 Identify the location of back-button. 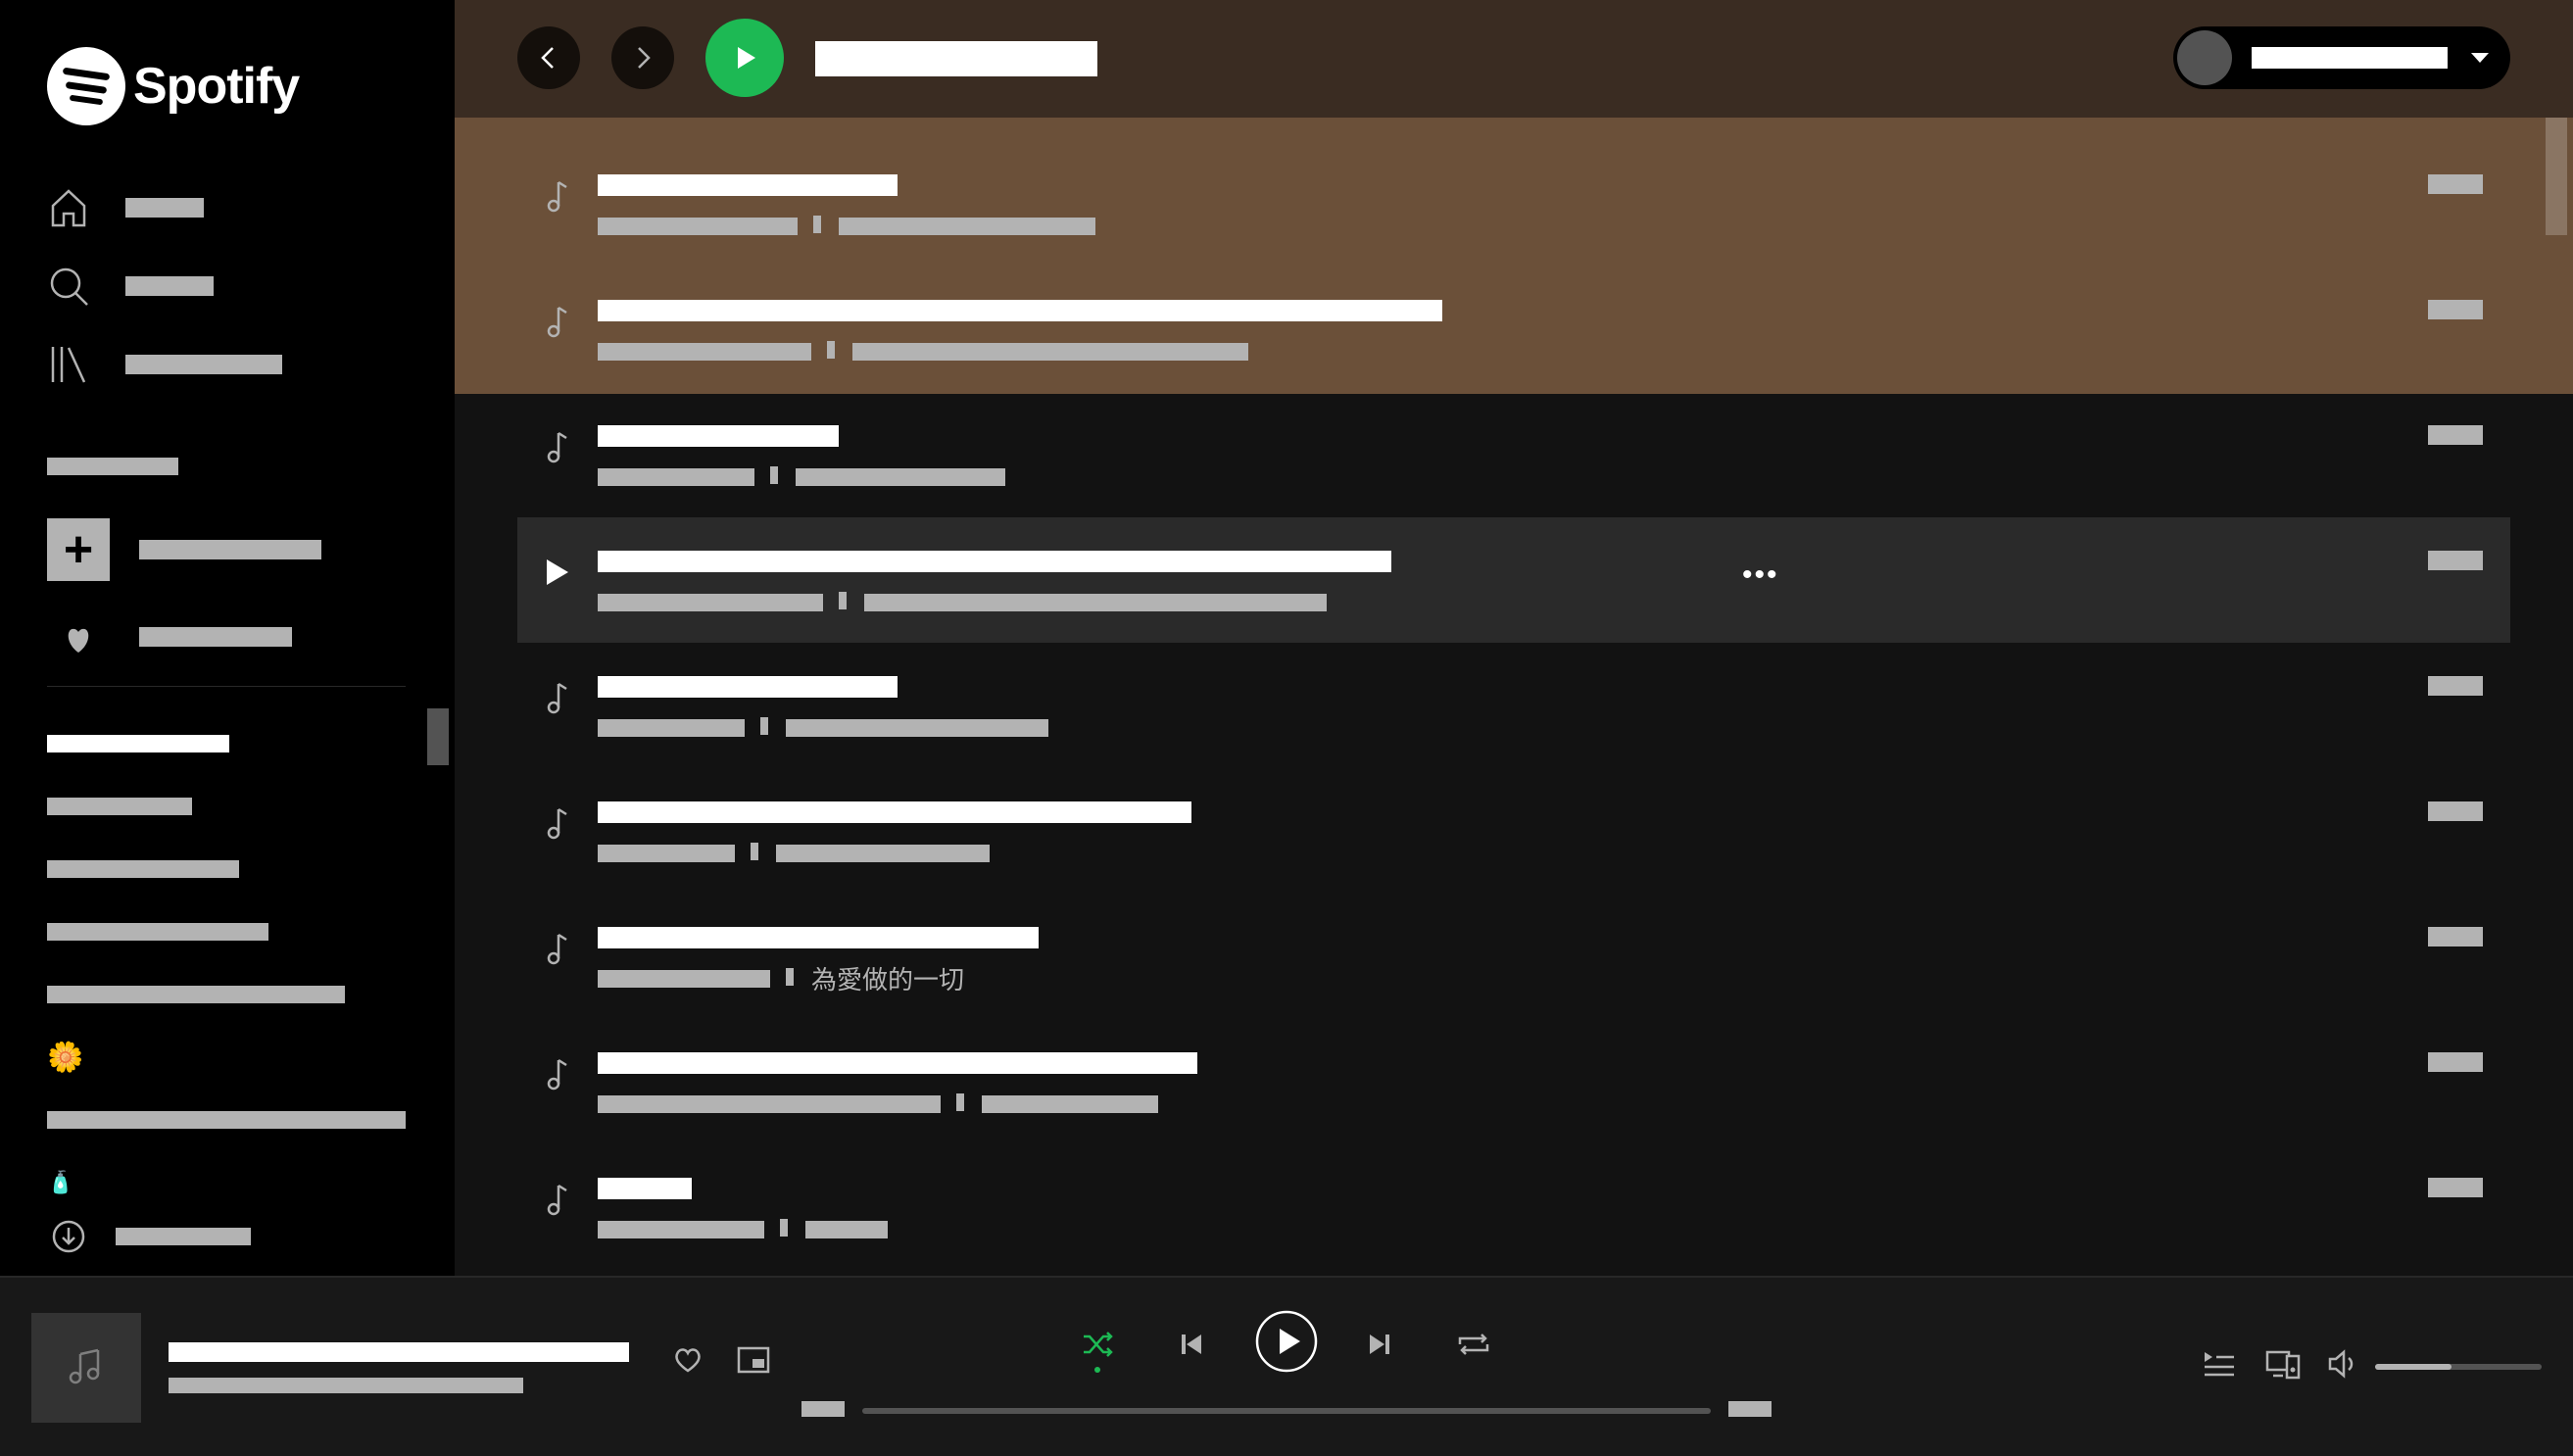
(549, 57).